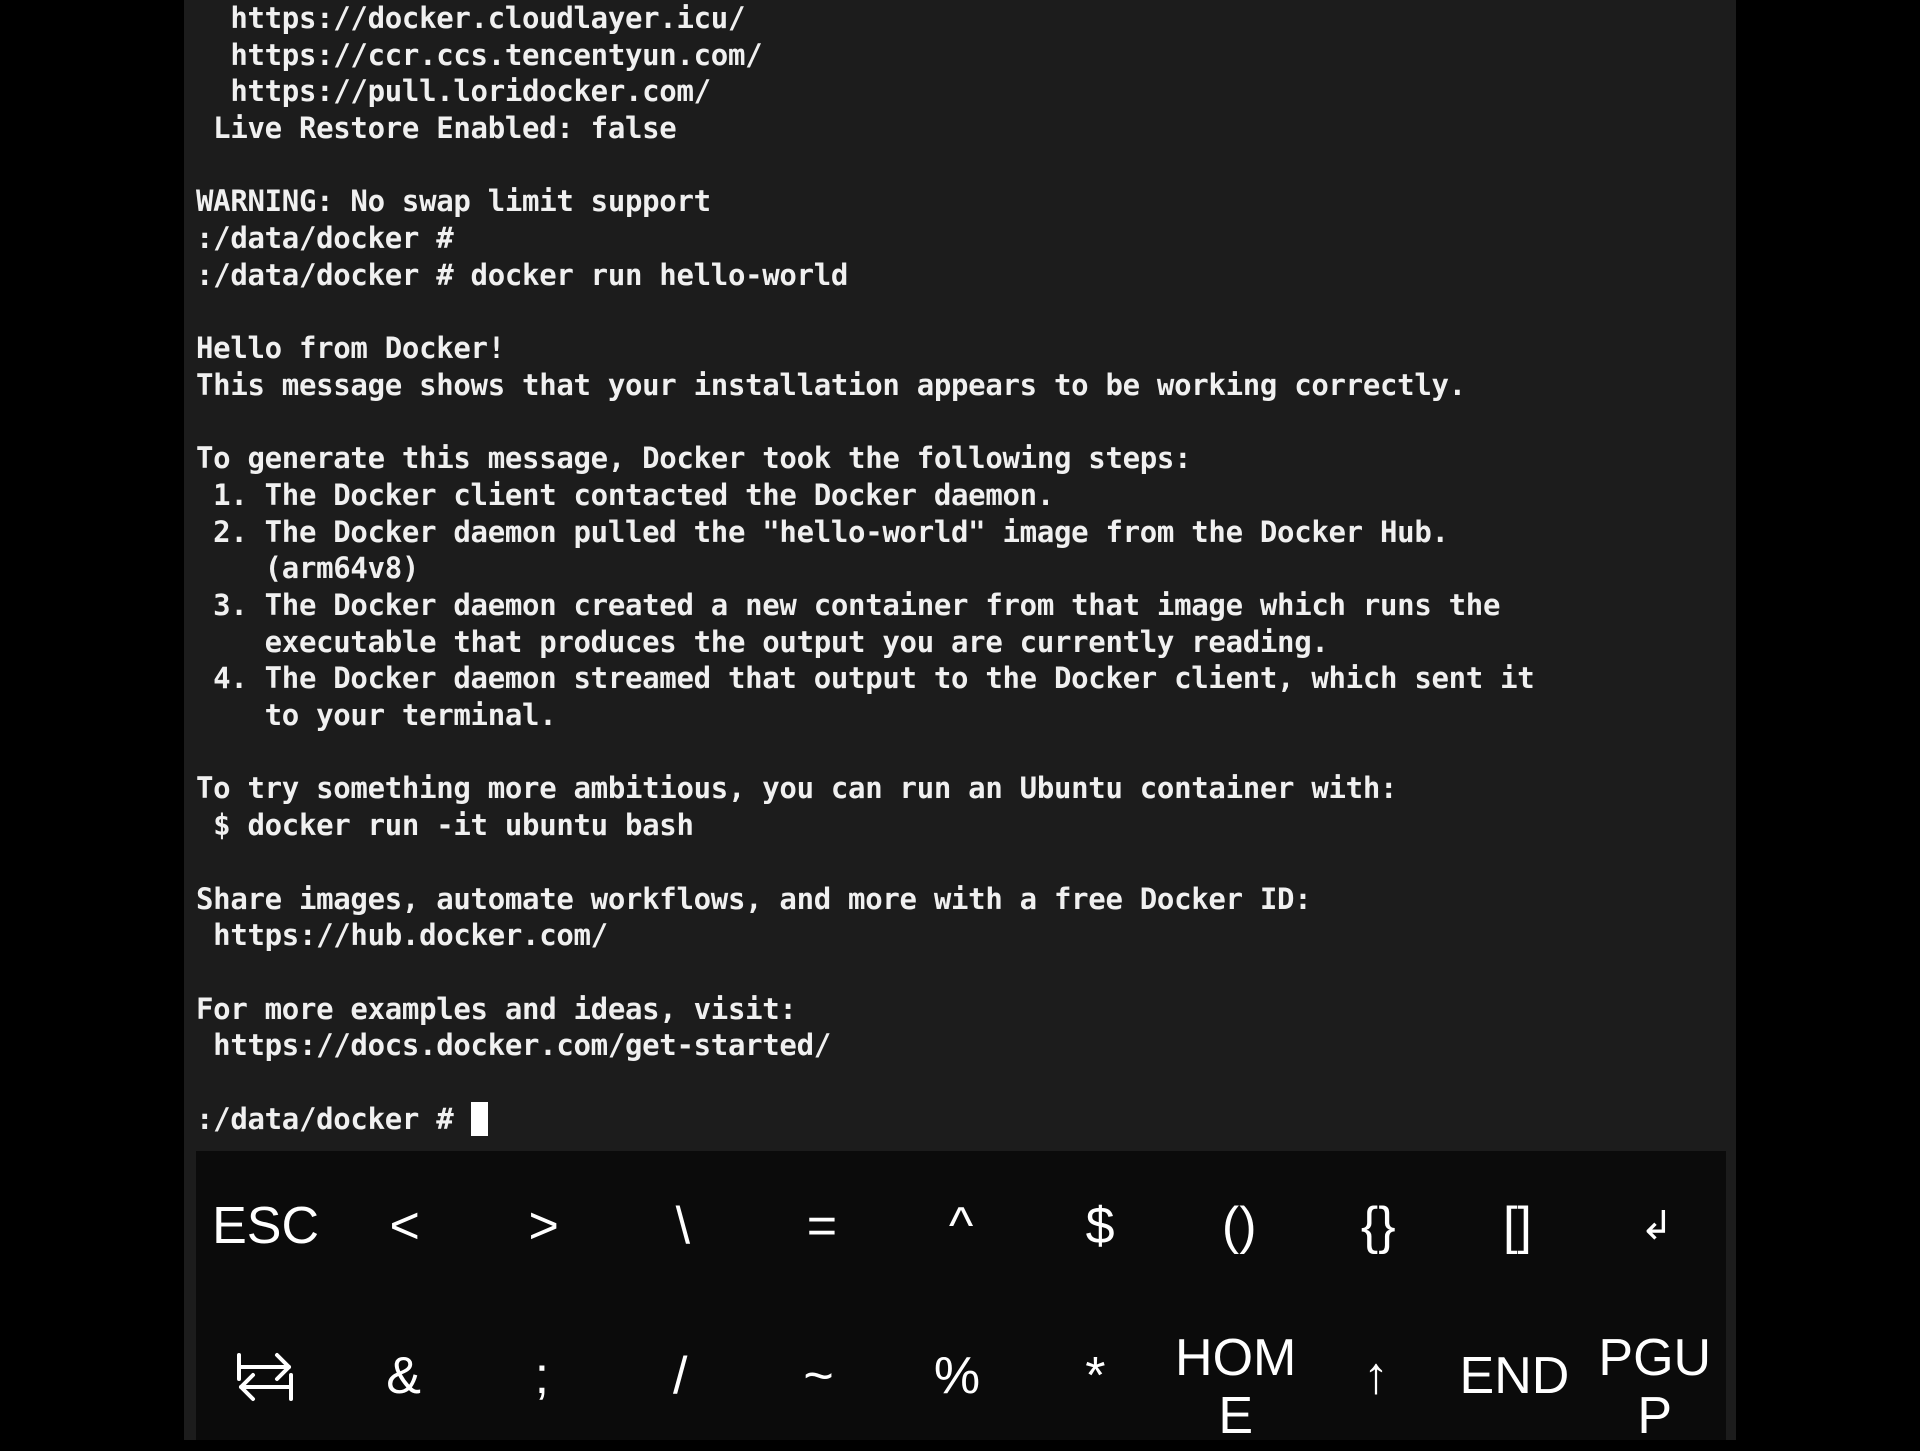 The height and width of the screenshot is (1451, 1920). Describe the element at coordinates (325, 238) in the screenshot. I see `terminal-line: :/data/docker #` at that location.